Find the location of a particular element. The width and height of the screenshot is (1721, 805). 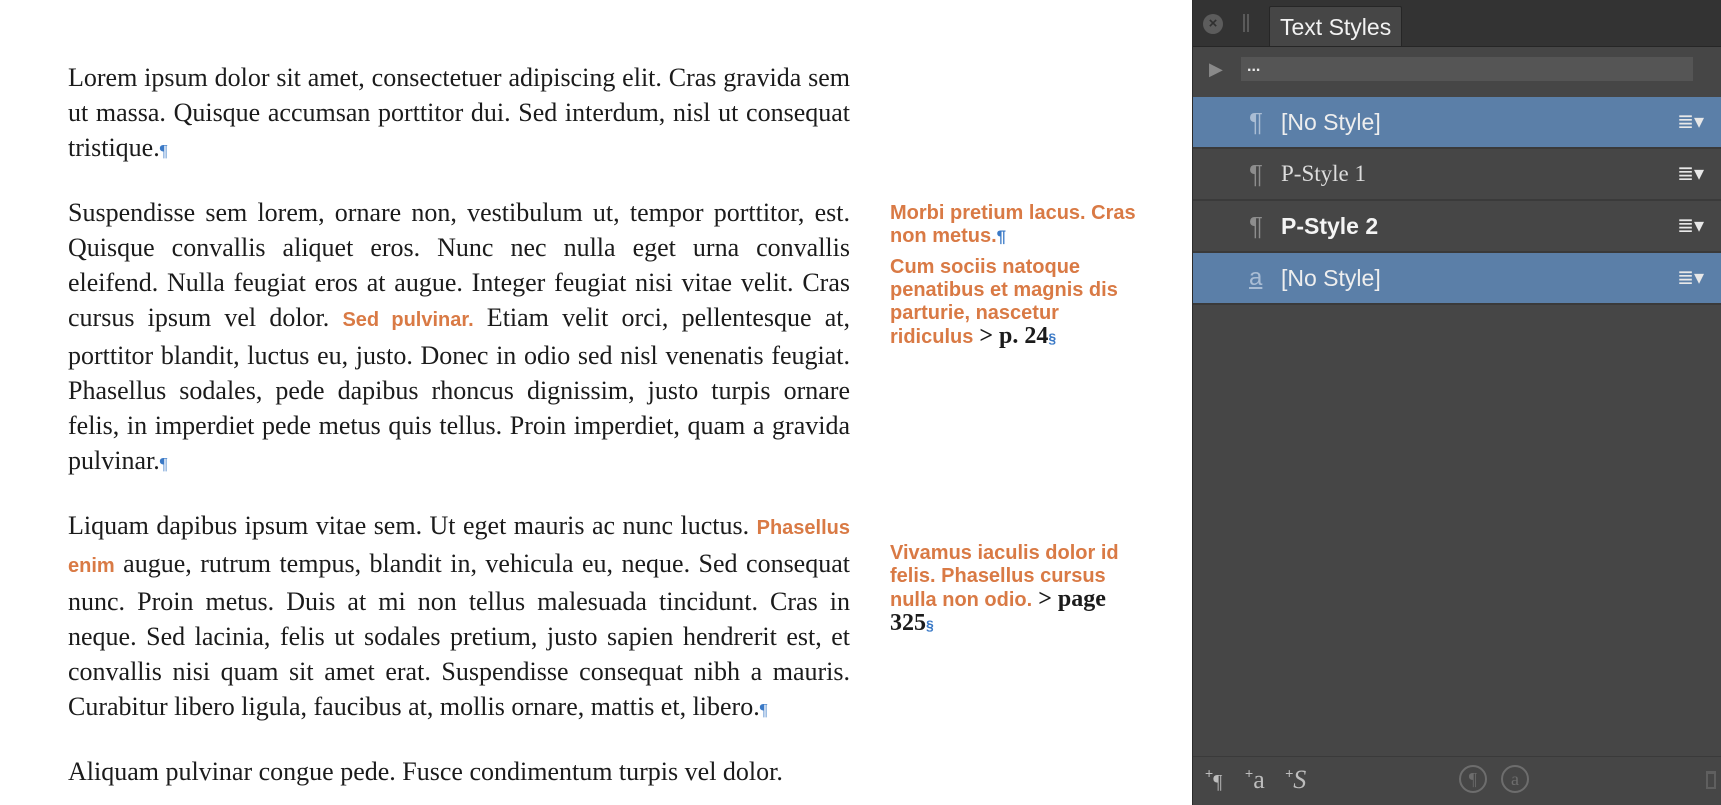

play-icon: ▶ is located at coordinates (1216, 69).